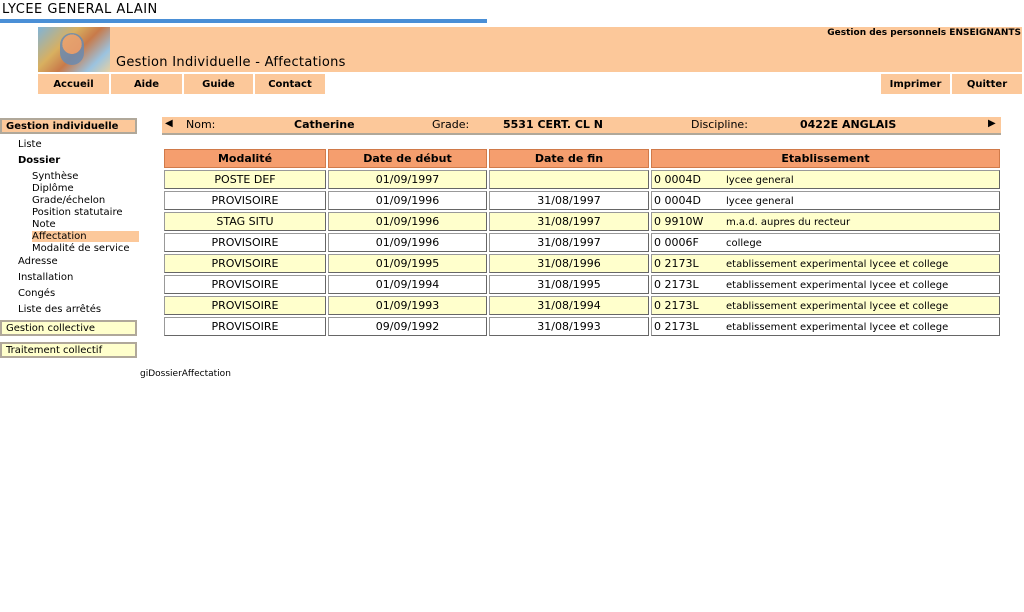  Describe the element at coordinates (924, 33) in the screenshot. I see `module-label: Gestion des personnels ENSEIGNANTS` at that location.